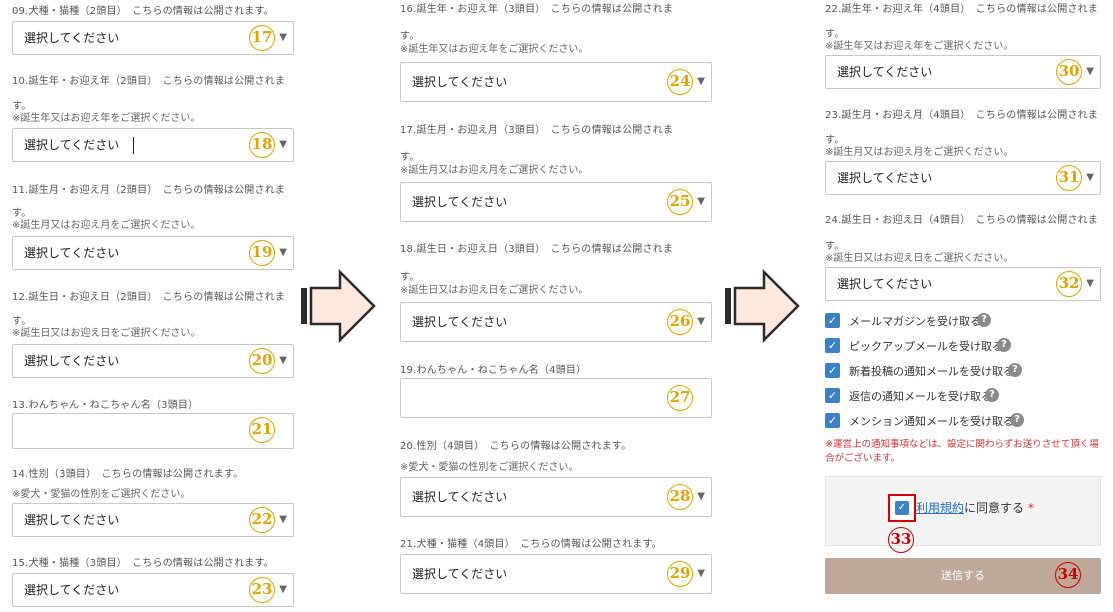 Image resolution: width=1113 pixels, height=612 pixels. Describe the element at coordinates (680, 322) in the screenshot. I see `step-badge: 26` at that location.